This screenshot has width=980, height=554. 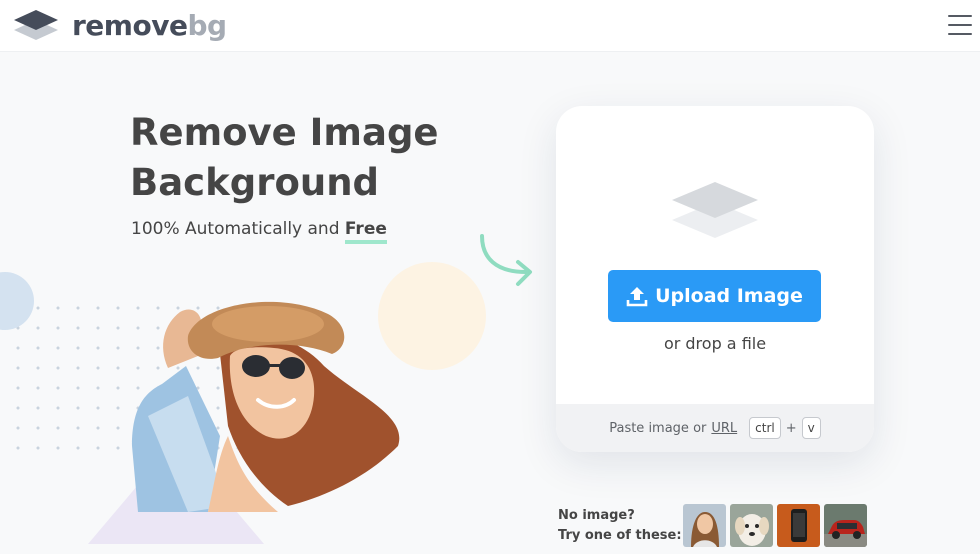 What do you see at coordinates (637, 297) in the screenshot?
I see `upload-icon` at bounding box center [637, 297].